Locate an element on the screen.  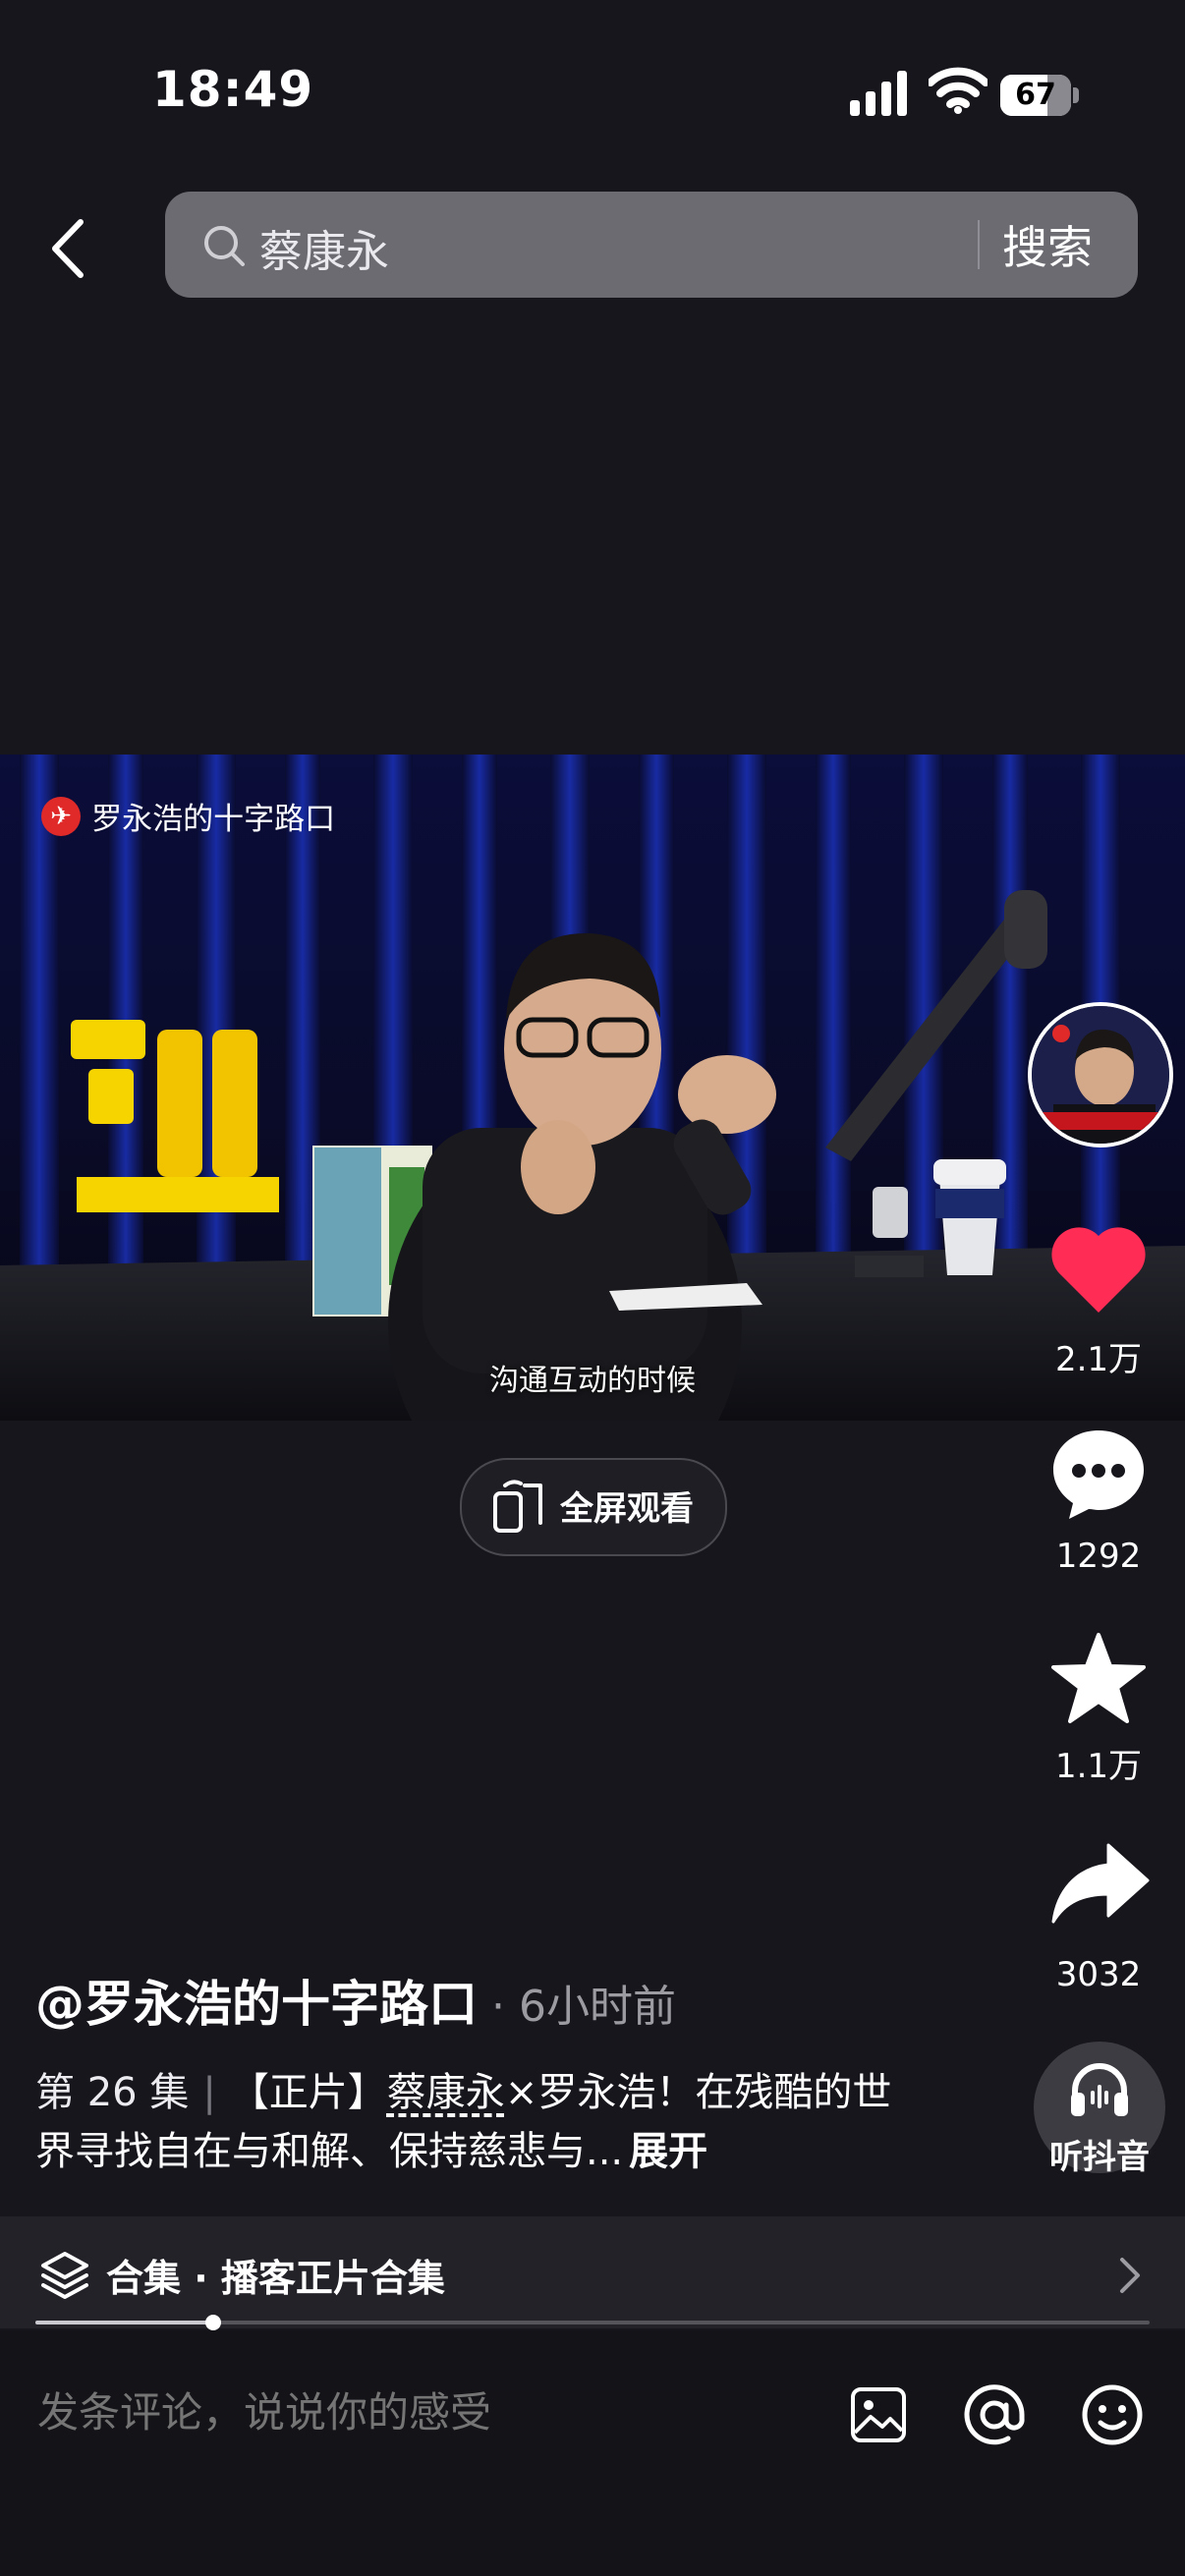
layers-icon is located at coordinates (65, 2275).